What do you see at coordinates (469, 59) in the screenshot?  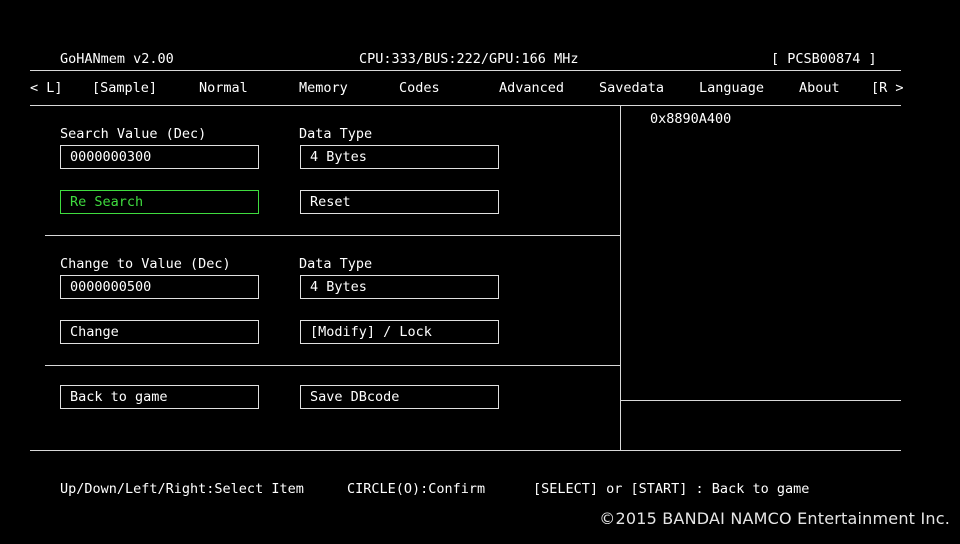 I see `clock-info: CPU:333/BUS:222/GPU:166 MHz` at bounding box center [469, 59].